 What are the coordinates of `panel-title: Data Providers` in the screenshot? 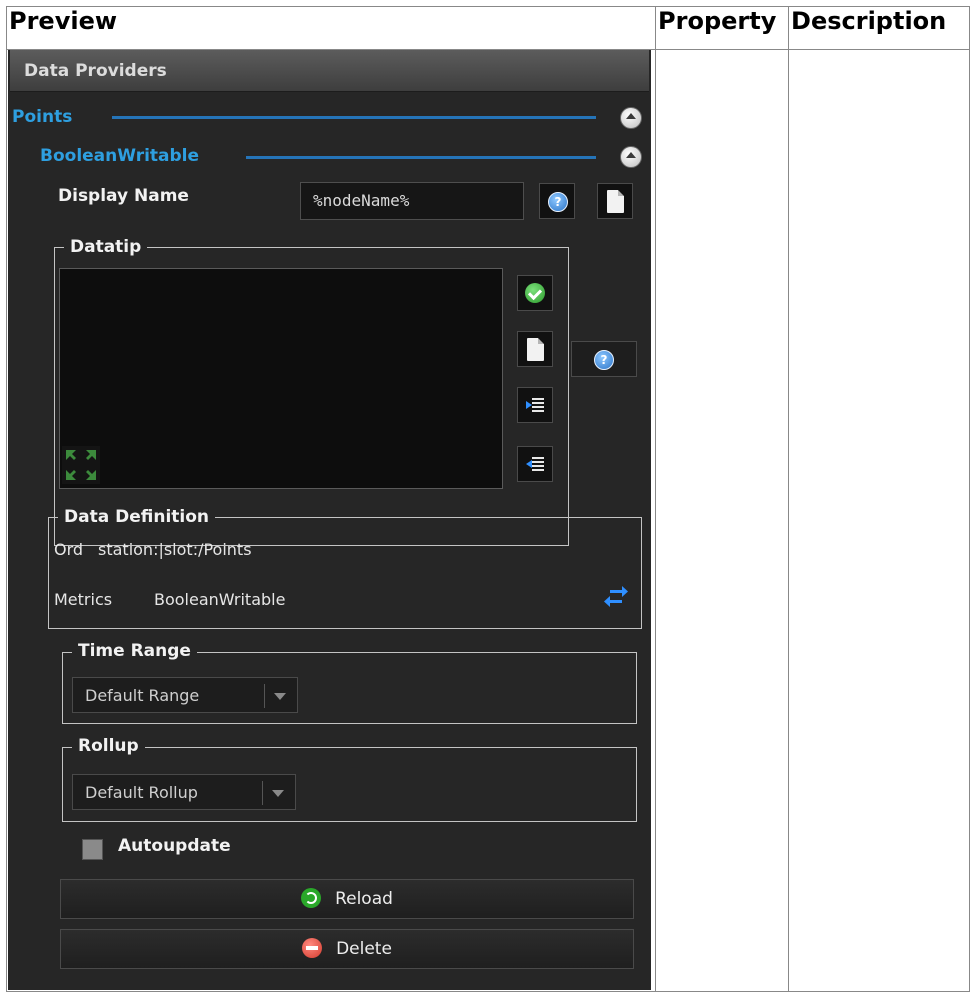 It's located at (329, 71).